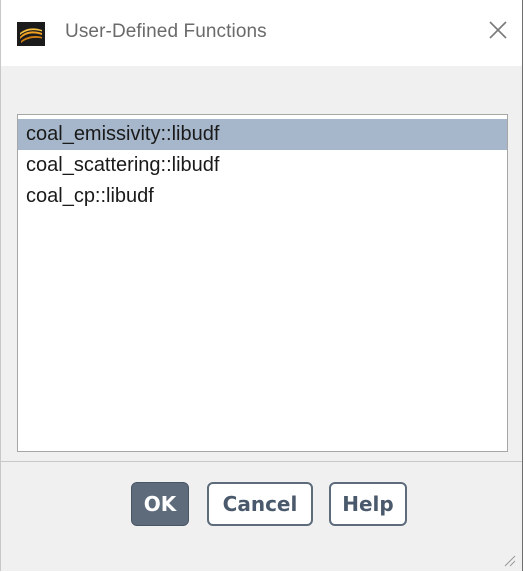  I want to click on help-button: Help, so click(368, 504).